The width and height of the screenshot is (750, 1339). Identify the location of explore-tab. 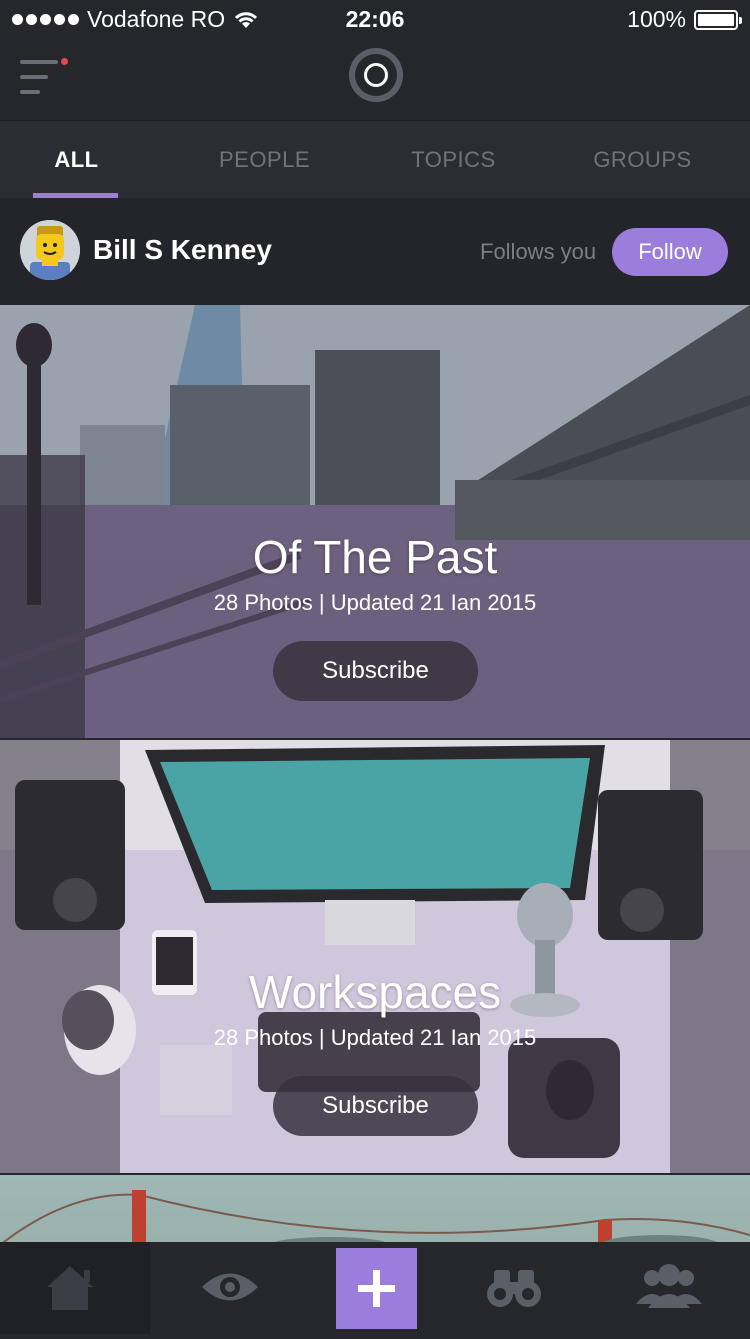
(525, 1288).